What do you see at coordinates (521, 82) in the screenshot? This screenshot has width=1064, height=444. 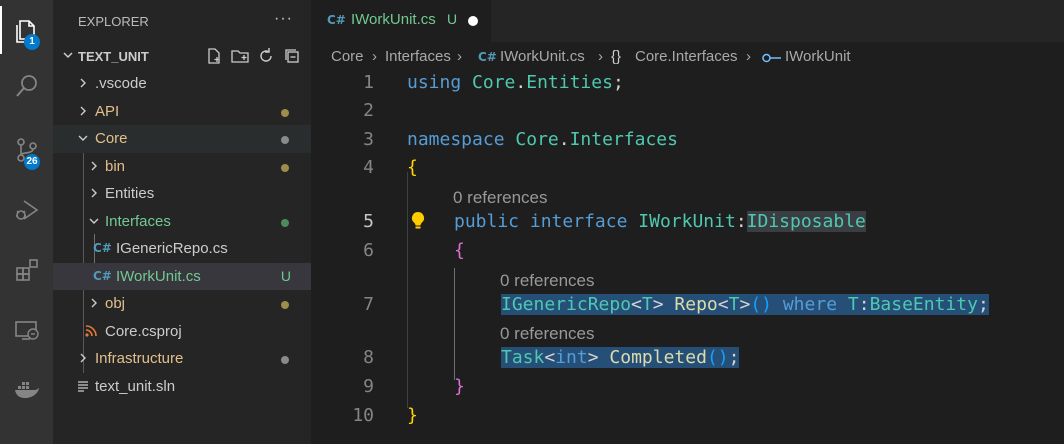 I see `token: .` at bounding box center [521, 82].